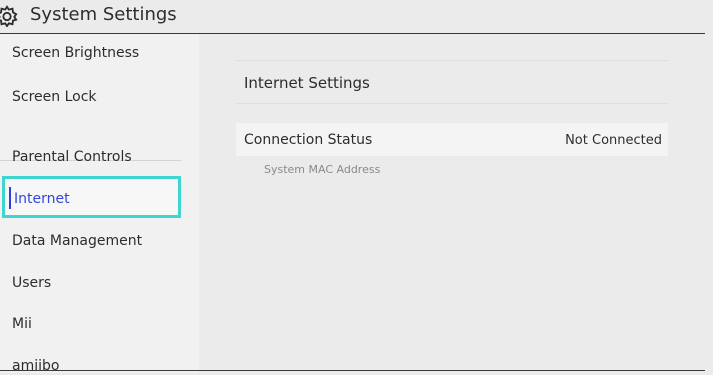 The width and height of the screenshot is (713, 375). What do you see at coordinates (22, 324) in the screenshot?
I see `sidebar-item-mii: Mii` at bounding box center [22, 324].